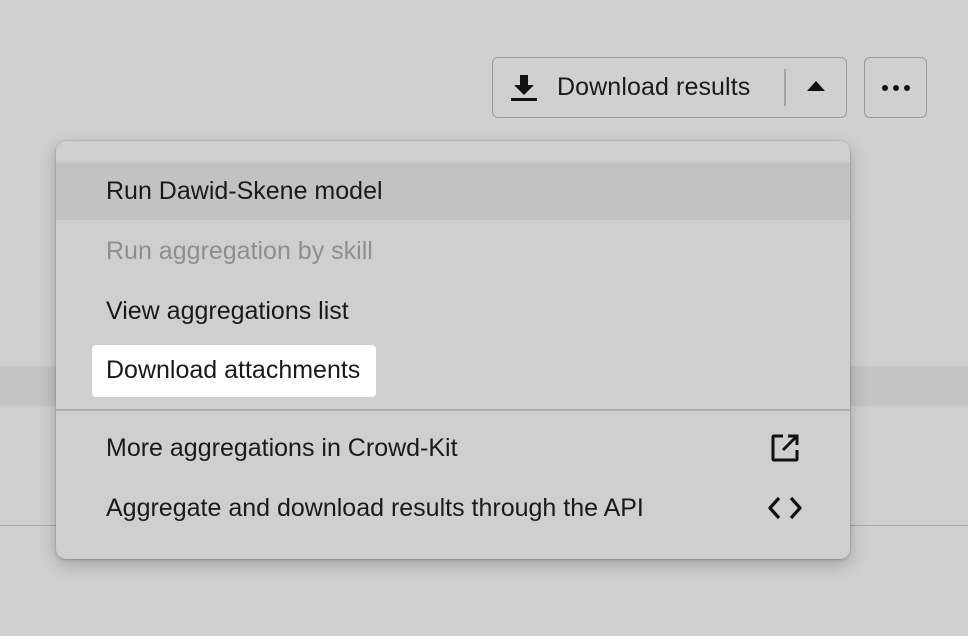 The height and width of the screenshot is (636, 968). Describe the element at coordinates (785, 508) in the screenshot. I see `code-icon` at that location.